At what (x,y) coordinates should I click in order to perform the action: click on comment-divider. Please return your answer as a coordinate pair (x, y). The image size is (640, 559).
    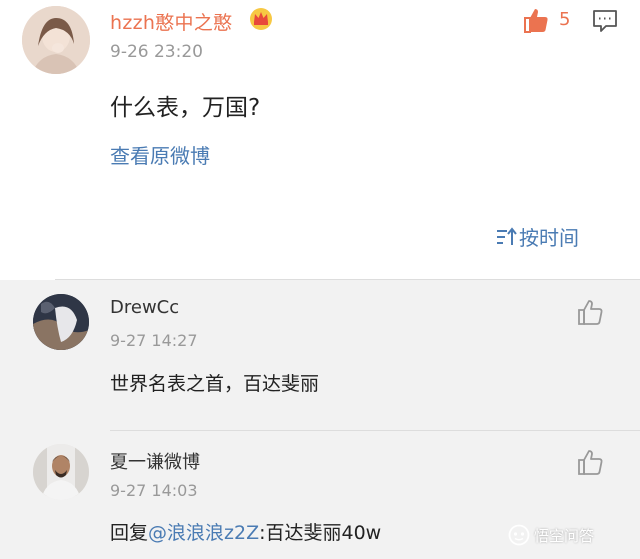
    Looking at the image, I should click on (375, 430).